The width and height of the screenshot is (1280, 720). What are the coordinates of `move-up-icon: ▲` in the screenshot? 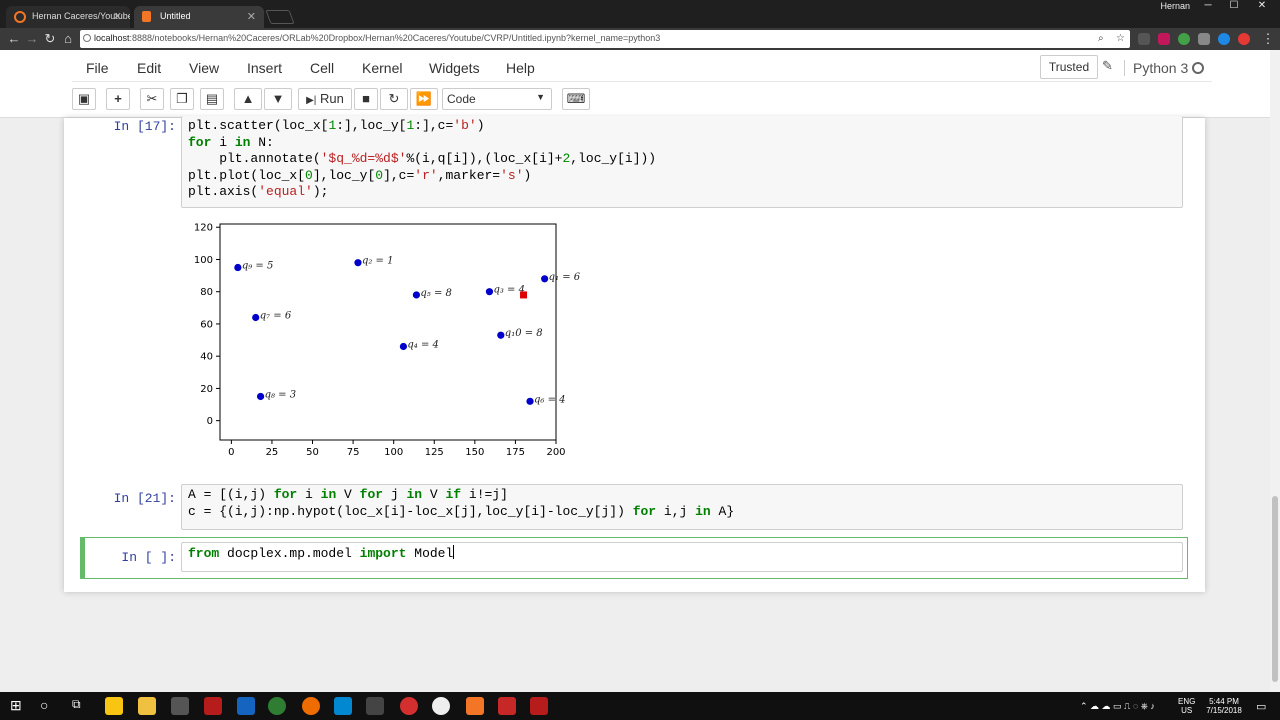 It's located at (248, 99).